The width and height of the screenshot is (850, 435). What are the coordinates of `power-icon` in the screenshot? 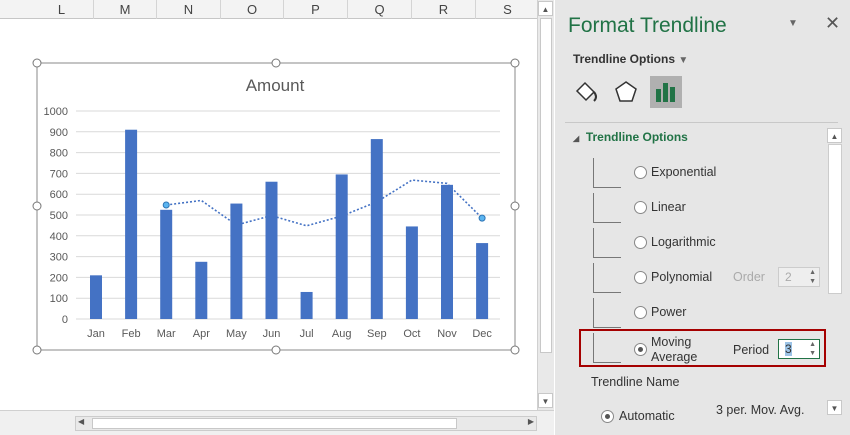 It's located at (607, 313).